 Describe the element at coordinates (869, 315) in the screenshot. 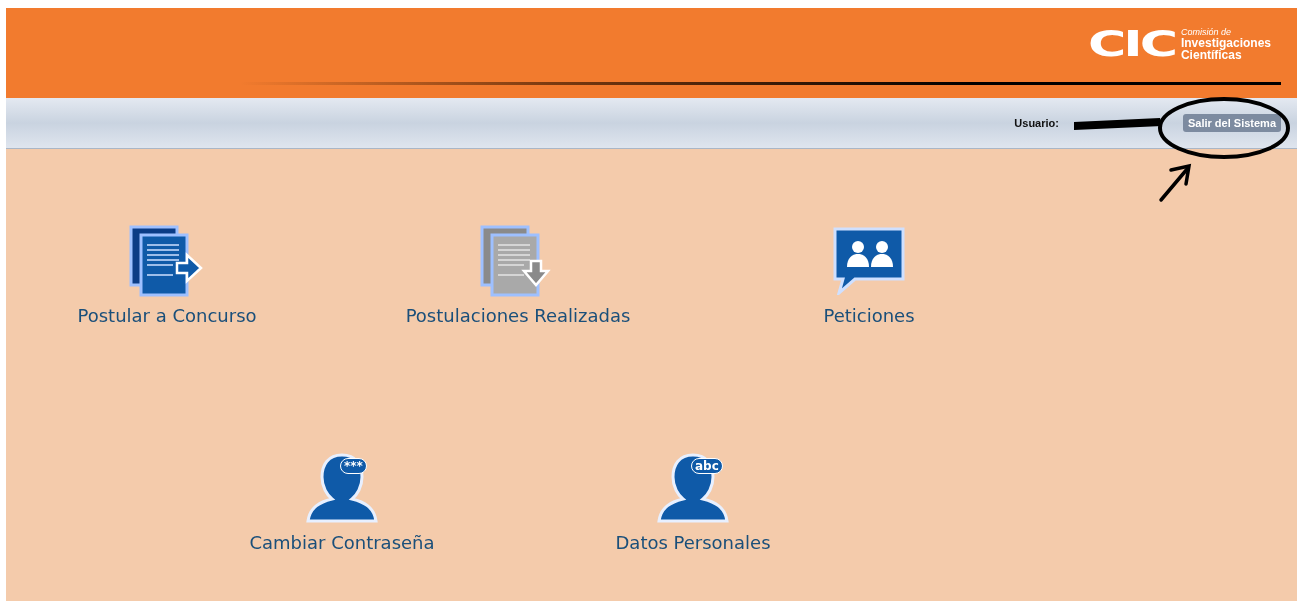

I see `menu-link: Peticiones` at that location.